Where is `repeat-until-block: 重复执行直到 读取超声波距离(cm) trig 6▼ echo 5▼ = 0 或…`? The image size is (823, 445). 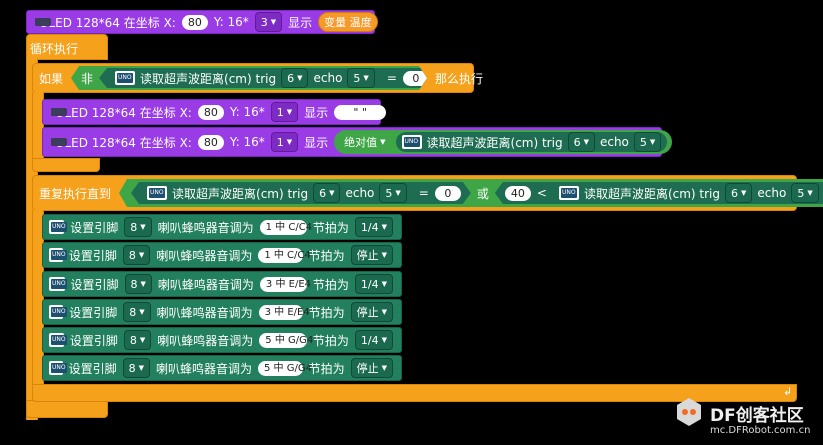
repeat-until-block: 重复执行直到 读取超声波距离(cm) trig 6▼ echo 5▼ = 0 或… is located at coordinates (414, 193).